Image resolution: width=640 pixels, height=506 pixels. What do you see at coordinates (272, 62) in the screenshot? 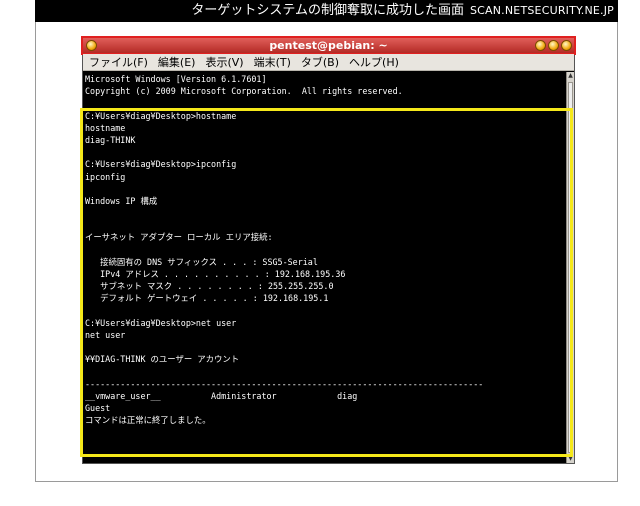
I see `menu-terminal: 端末(T)` at bounding box center [272, 62].